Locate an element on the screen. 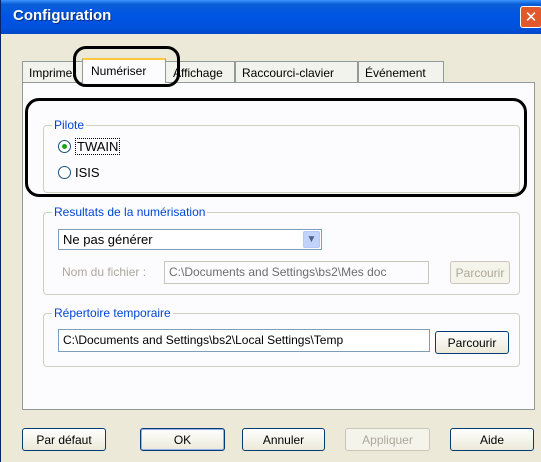 The width and height of the screenshot is (541, 462). default-button: Par défaut is located at coordinates (64, 439).